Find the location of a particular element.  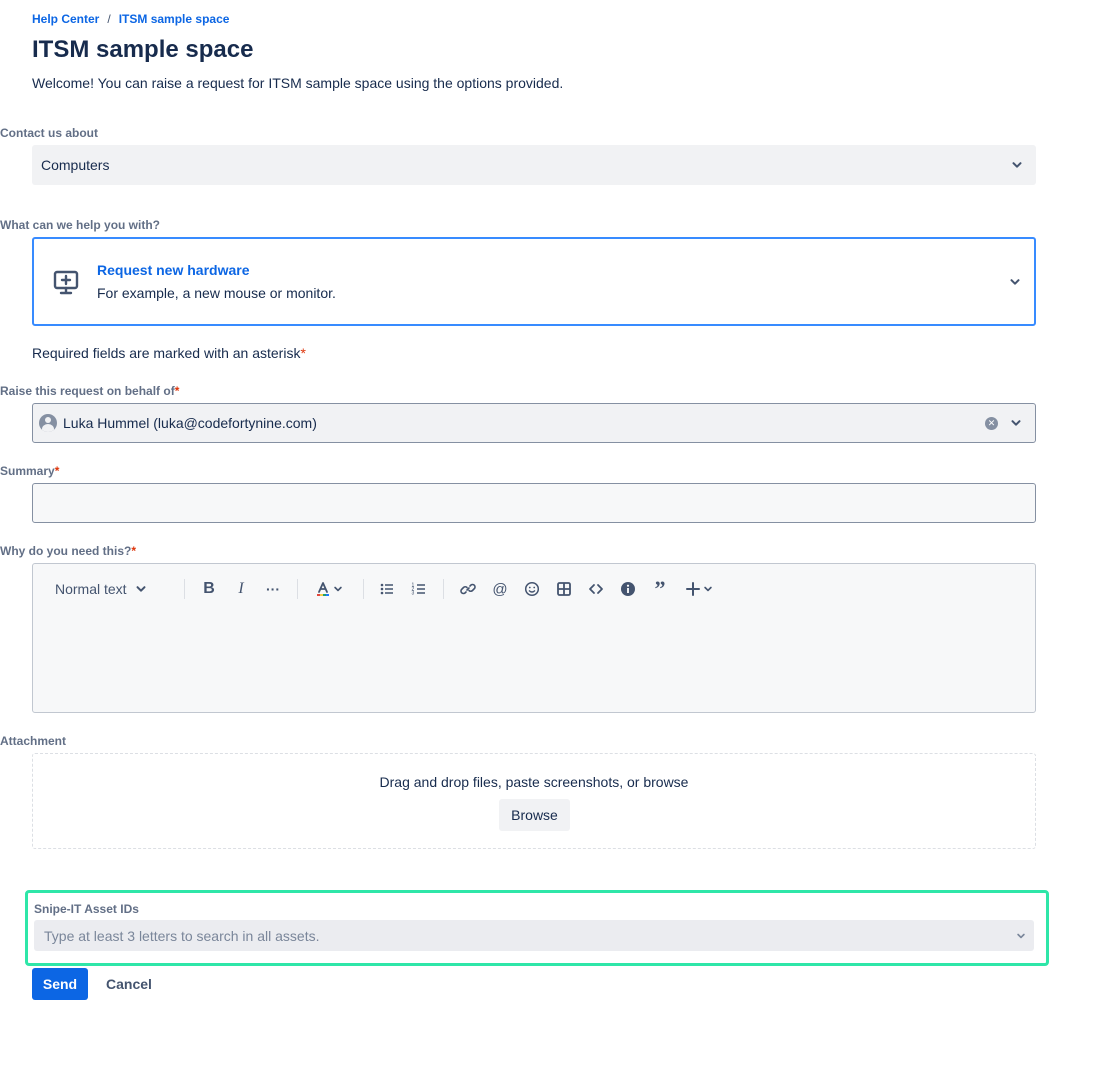

bold-icon: B is located at coordinates (209, 589).